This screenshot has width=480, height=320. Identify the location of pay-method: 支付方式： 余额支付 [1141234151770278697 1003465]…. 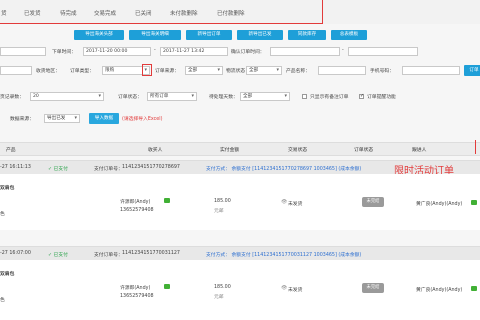
(284, 169).